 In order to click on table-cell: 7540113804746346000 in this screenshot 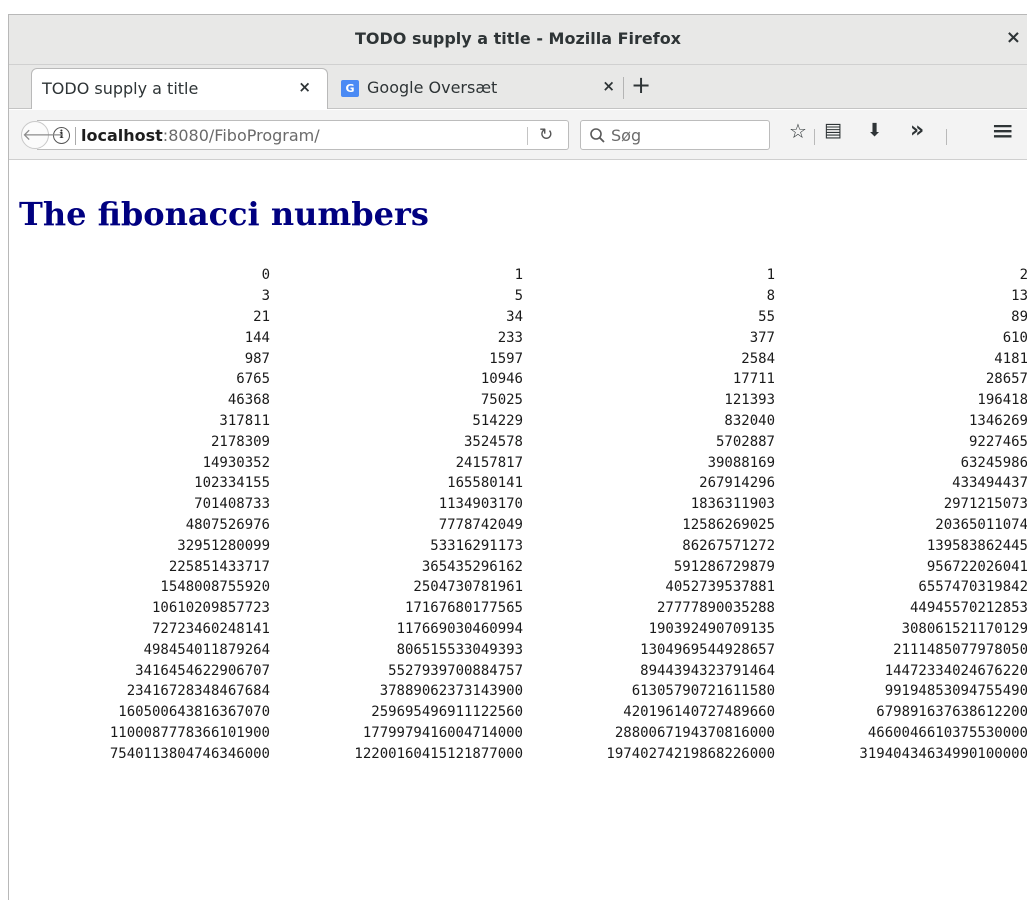, I will do `click(189, 753)`.